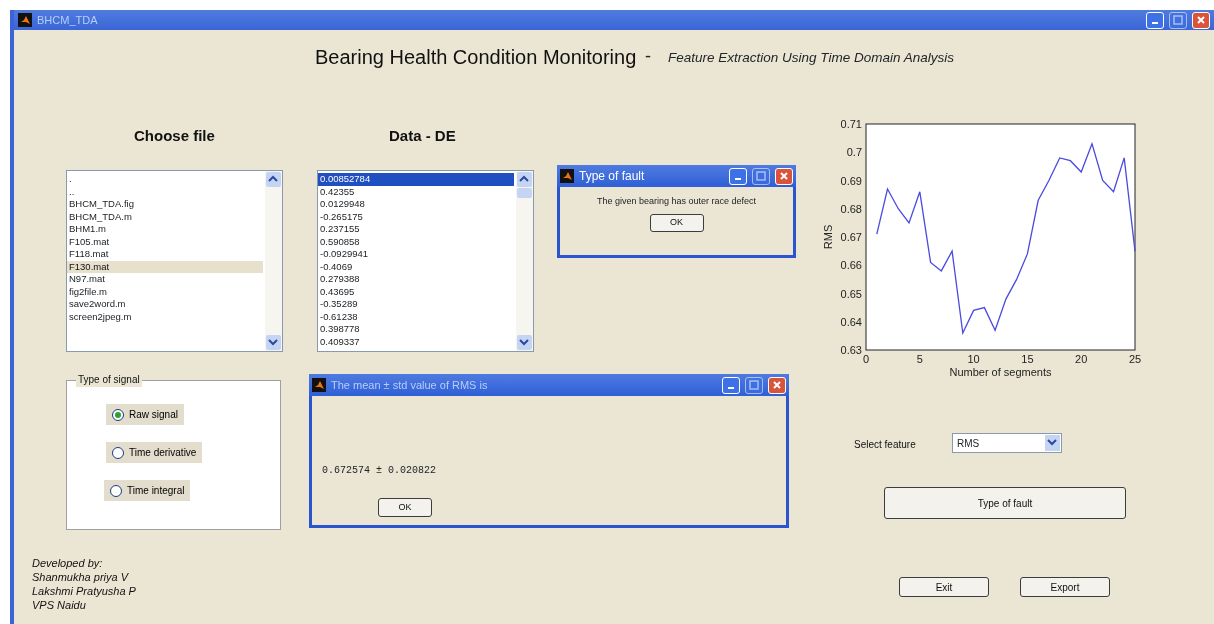  What do you see at coordinates (422, 136) in the screenshot?
I see `list-label: Data - DE` at bounding box center [422, 136].